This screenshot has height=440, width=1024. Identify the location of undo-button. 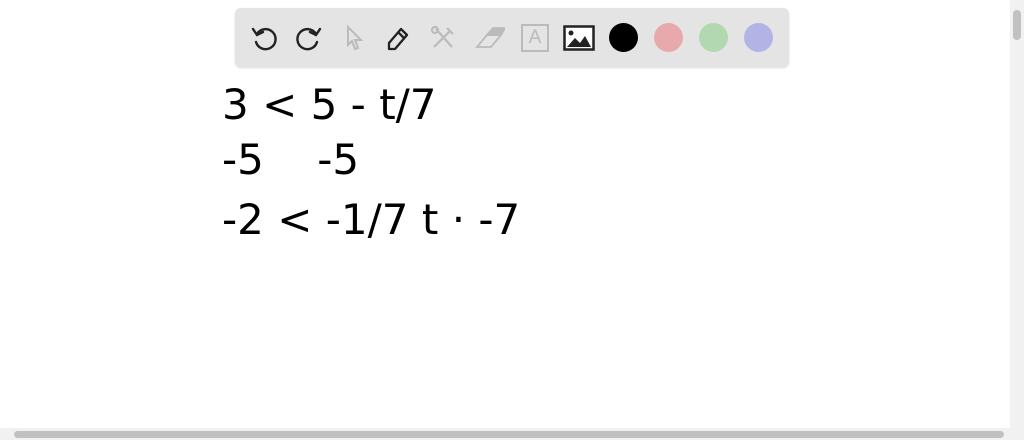
(264, 38).